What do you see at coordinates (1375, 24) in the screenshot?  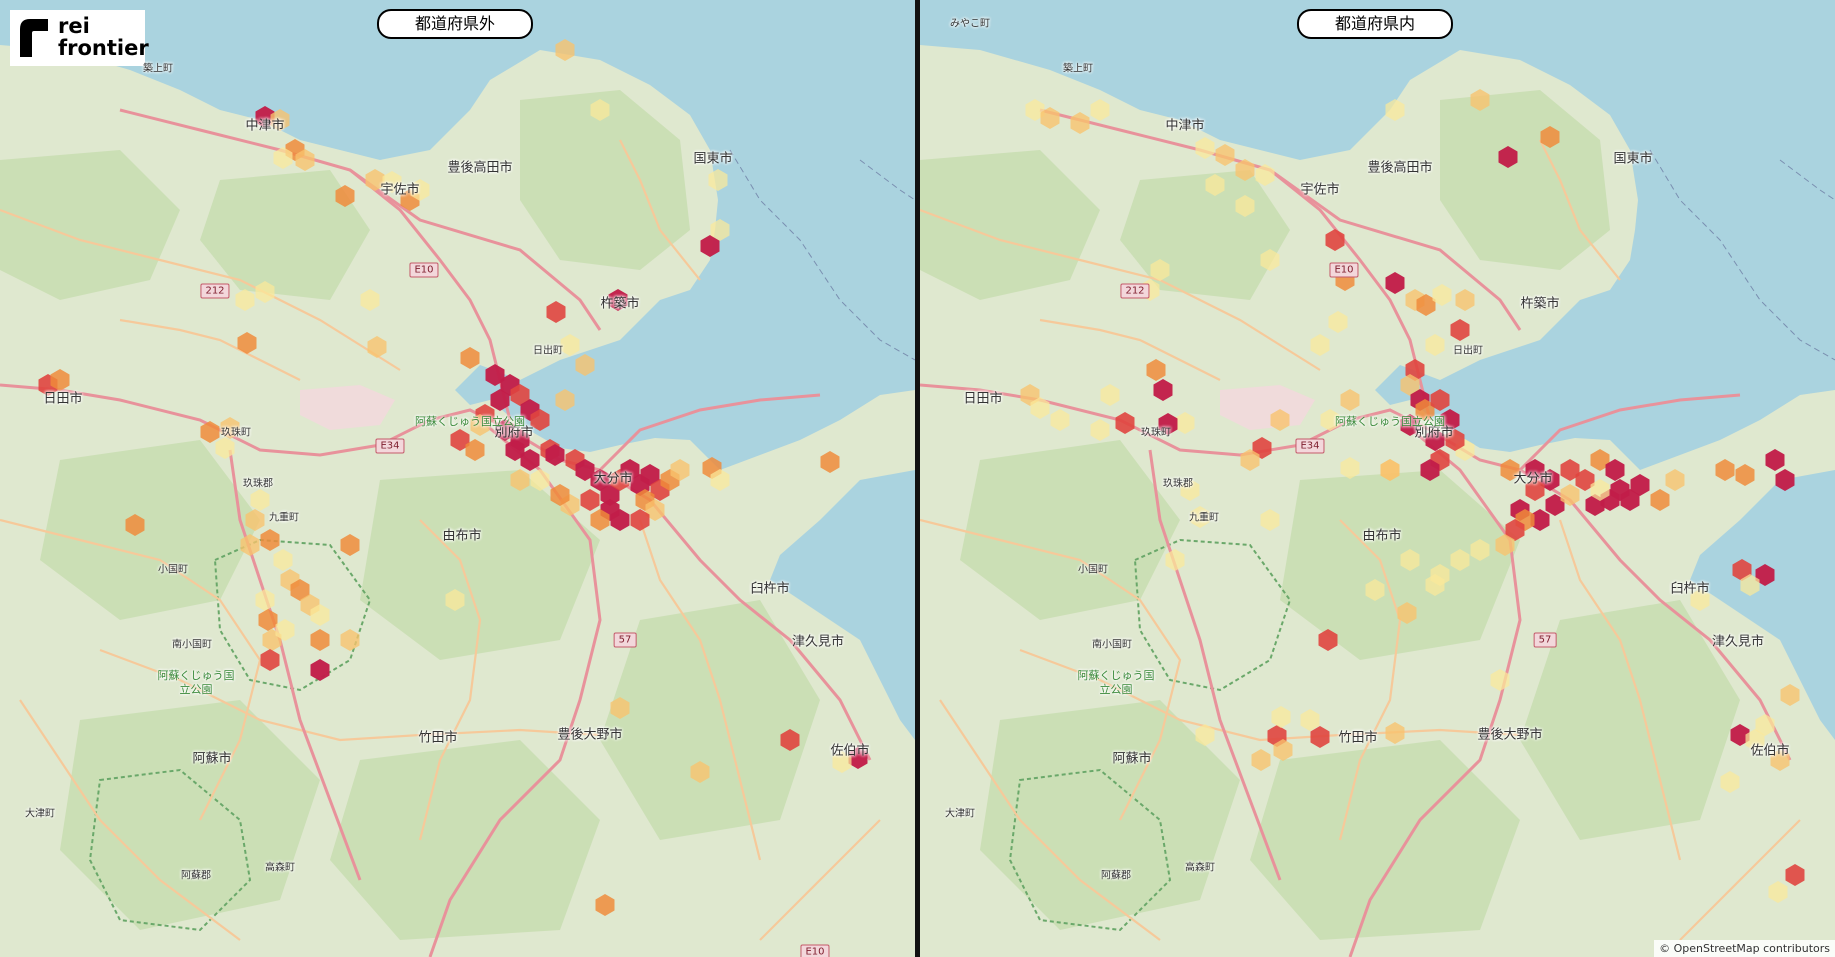 I see `panel-title-right: 都道府県内` at bounding box center [1375, 24].